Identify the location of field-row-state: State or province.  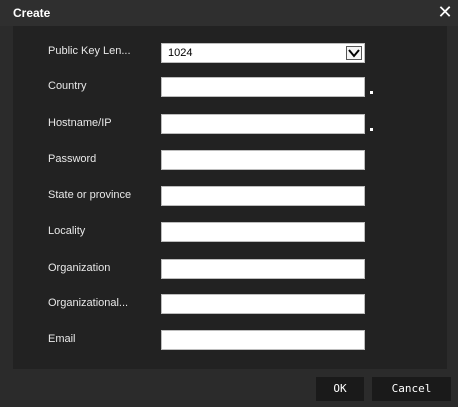
(230, 203).